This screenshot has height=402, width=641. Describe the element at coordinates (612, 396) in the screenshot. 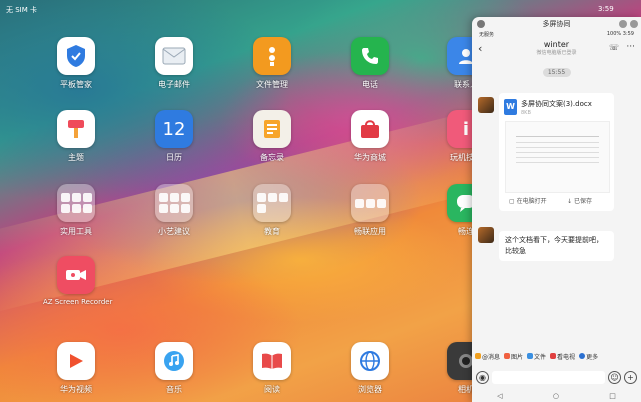

I see `nav-recents-icon: □` at that location.